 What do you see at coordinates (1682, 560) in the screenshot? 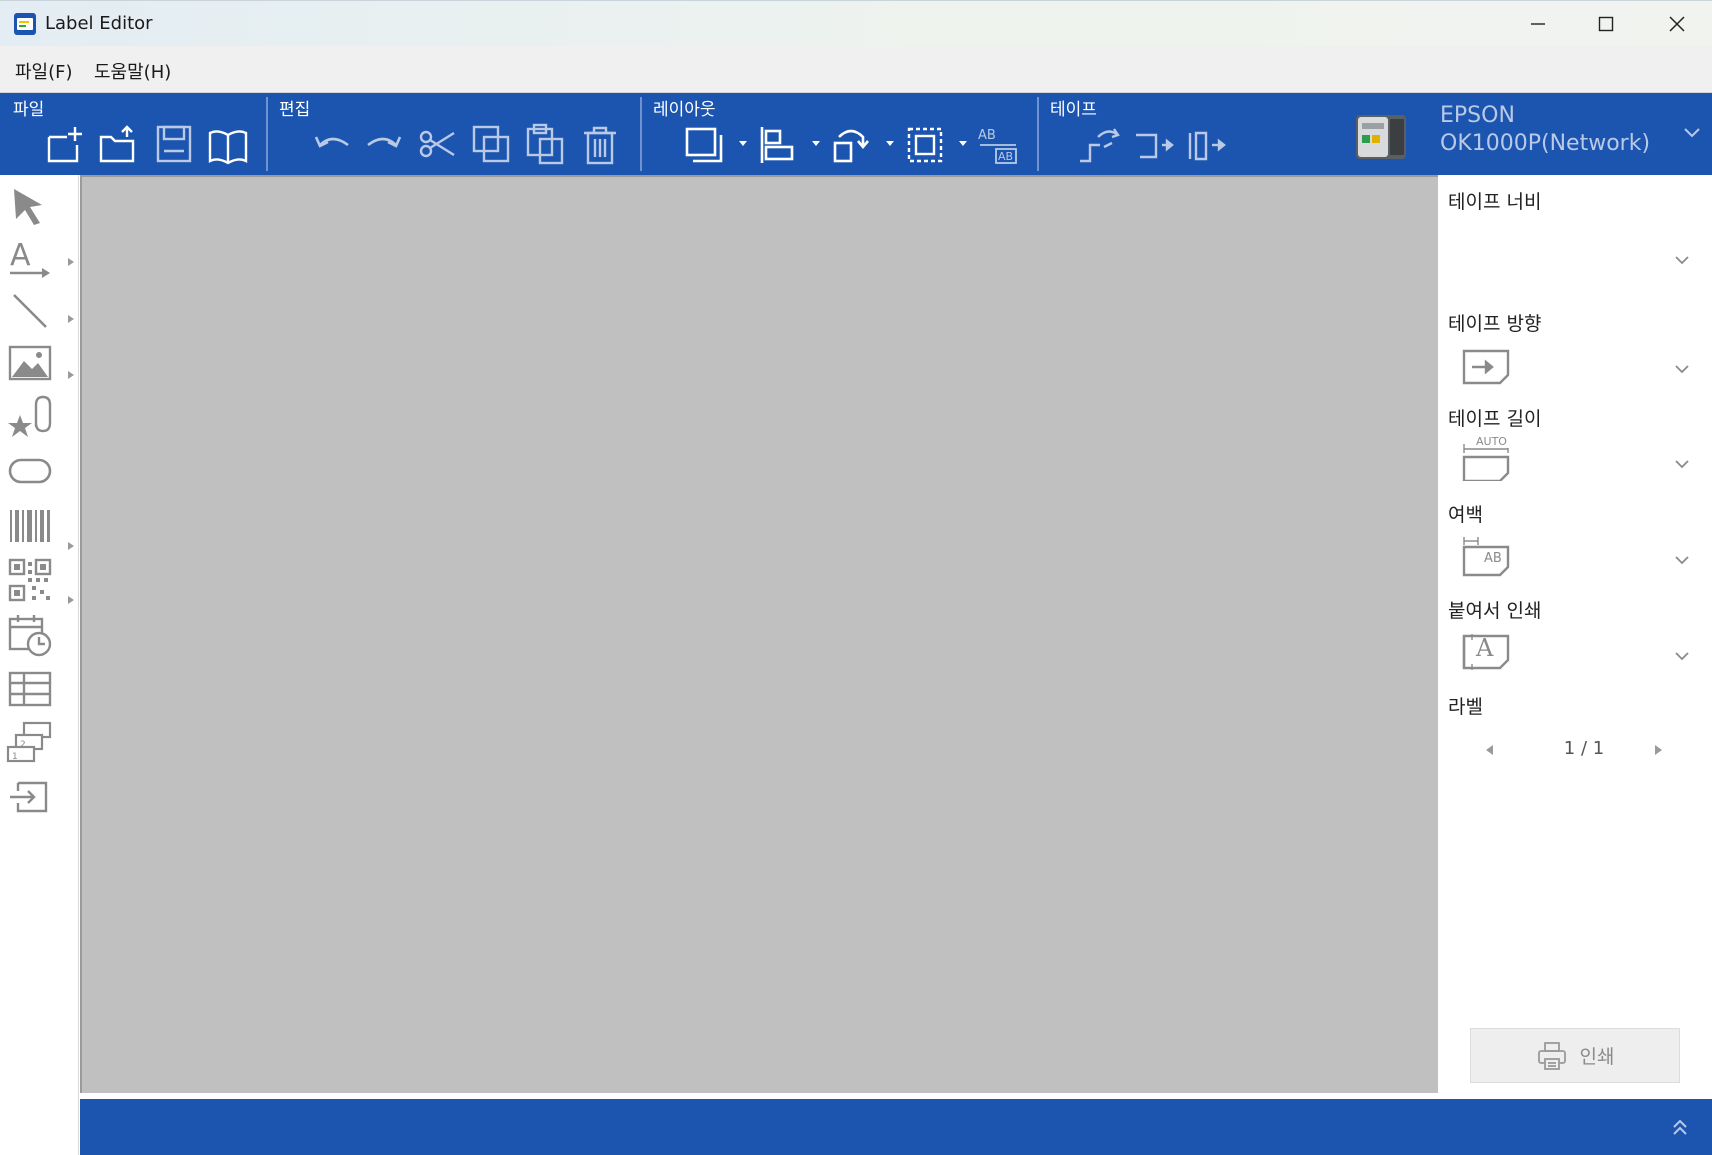
I see `margin-dropdown-icon` at bounding box center [1682, 560].